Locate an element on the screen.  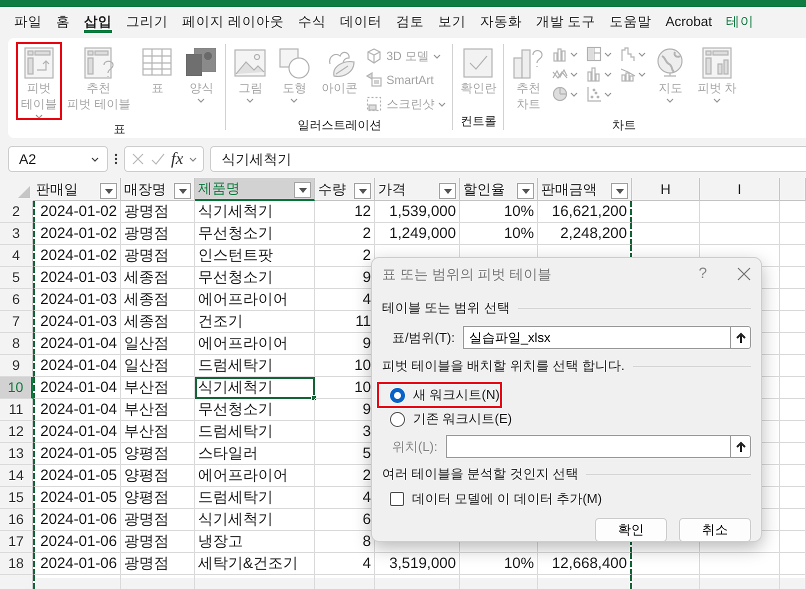
ribbon-tab: 페이지 레이아웃 is located at coordinates (233, 22).